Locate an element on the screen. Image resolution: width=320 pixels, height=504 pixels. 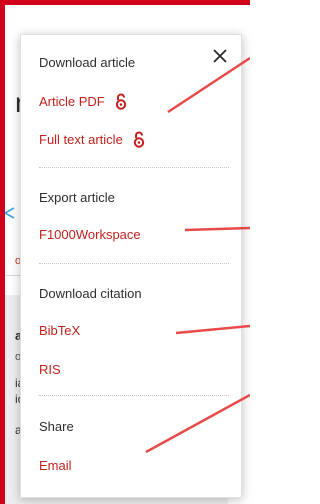
f1000workspace-link: F1000Workspace is located at coordinates (90, 234).